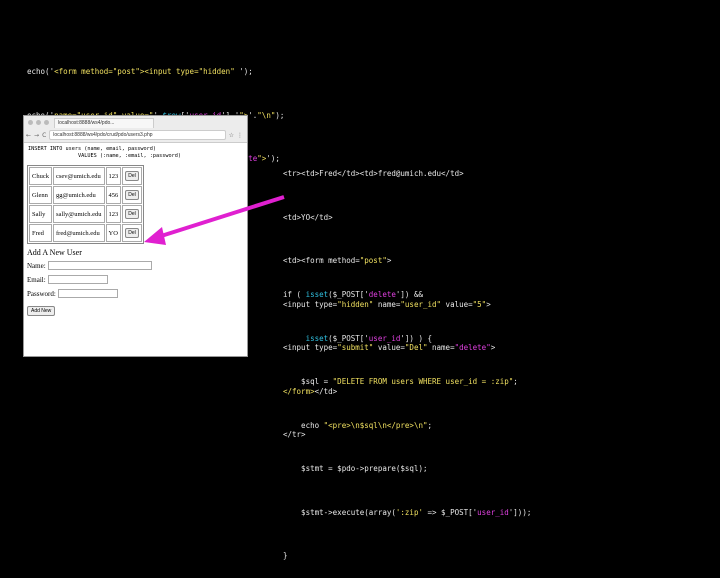  What do you see at coordinates (155, 236) in the screenshot?
I see `arrow-head` at bounding box center [155, 236].